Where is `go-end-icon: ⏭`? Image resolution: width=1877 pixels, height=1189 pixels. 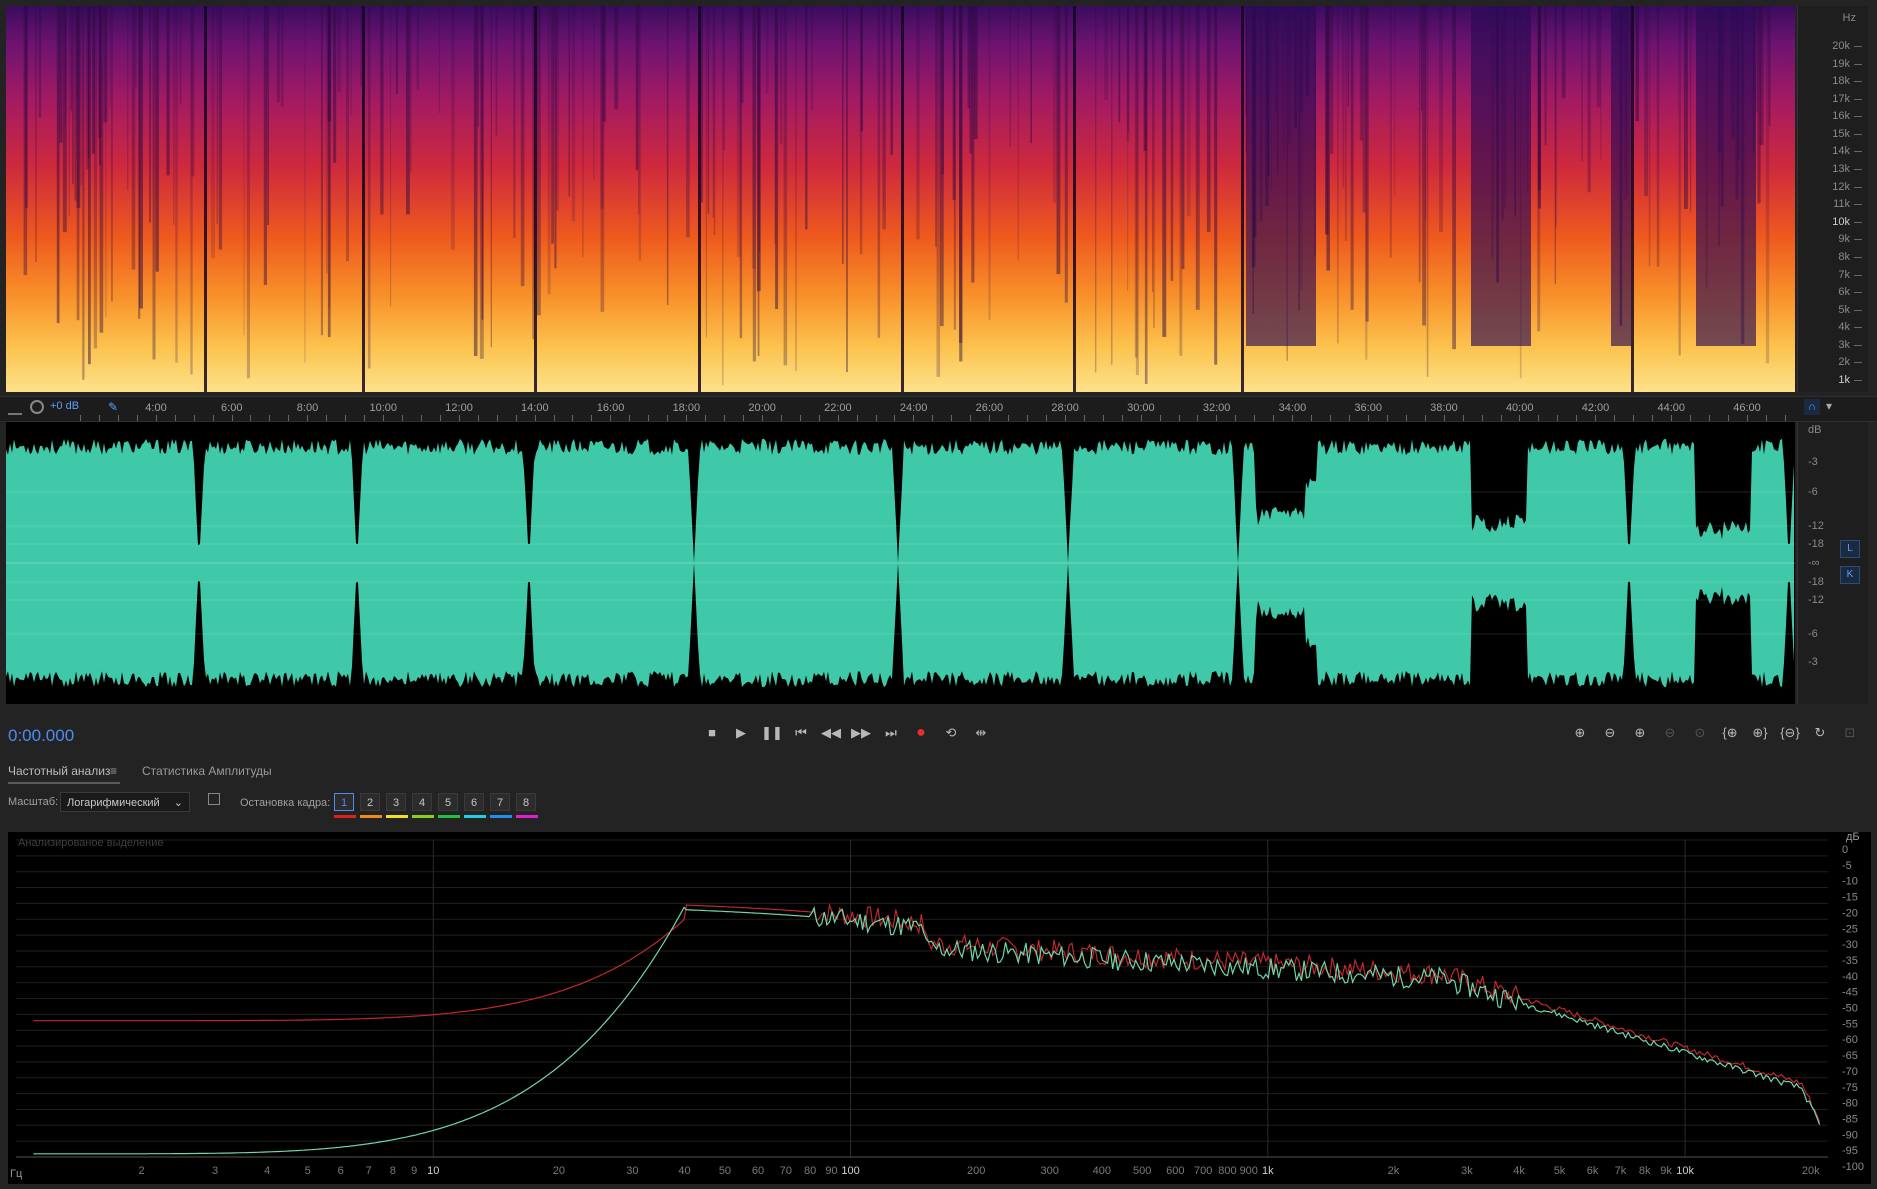
go-end-icon: ⏭ is located at coordinates (891, 733).